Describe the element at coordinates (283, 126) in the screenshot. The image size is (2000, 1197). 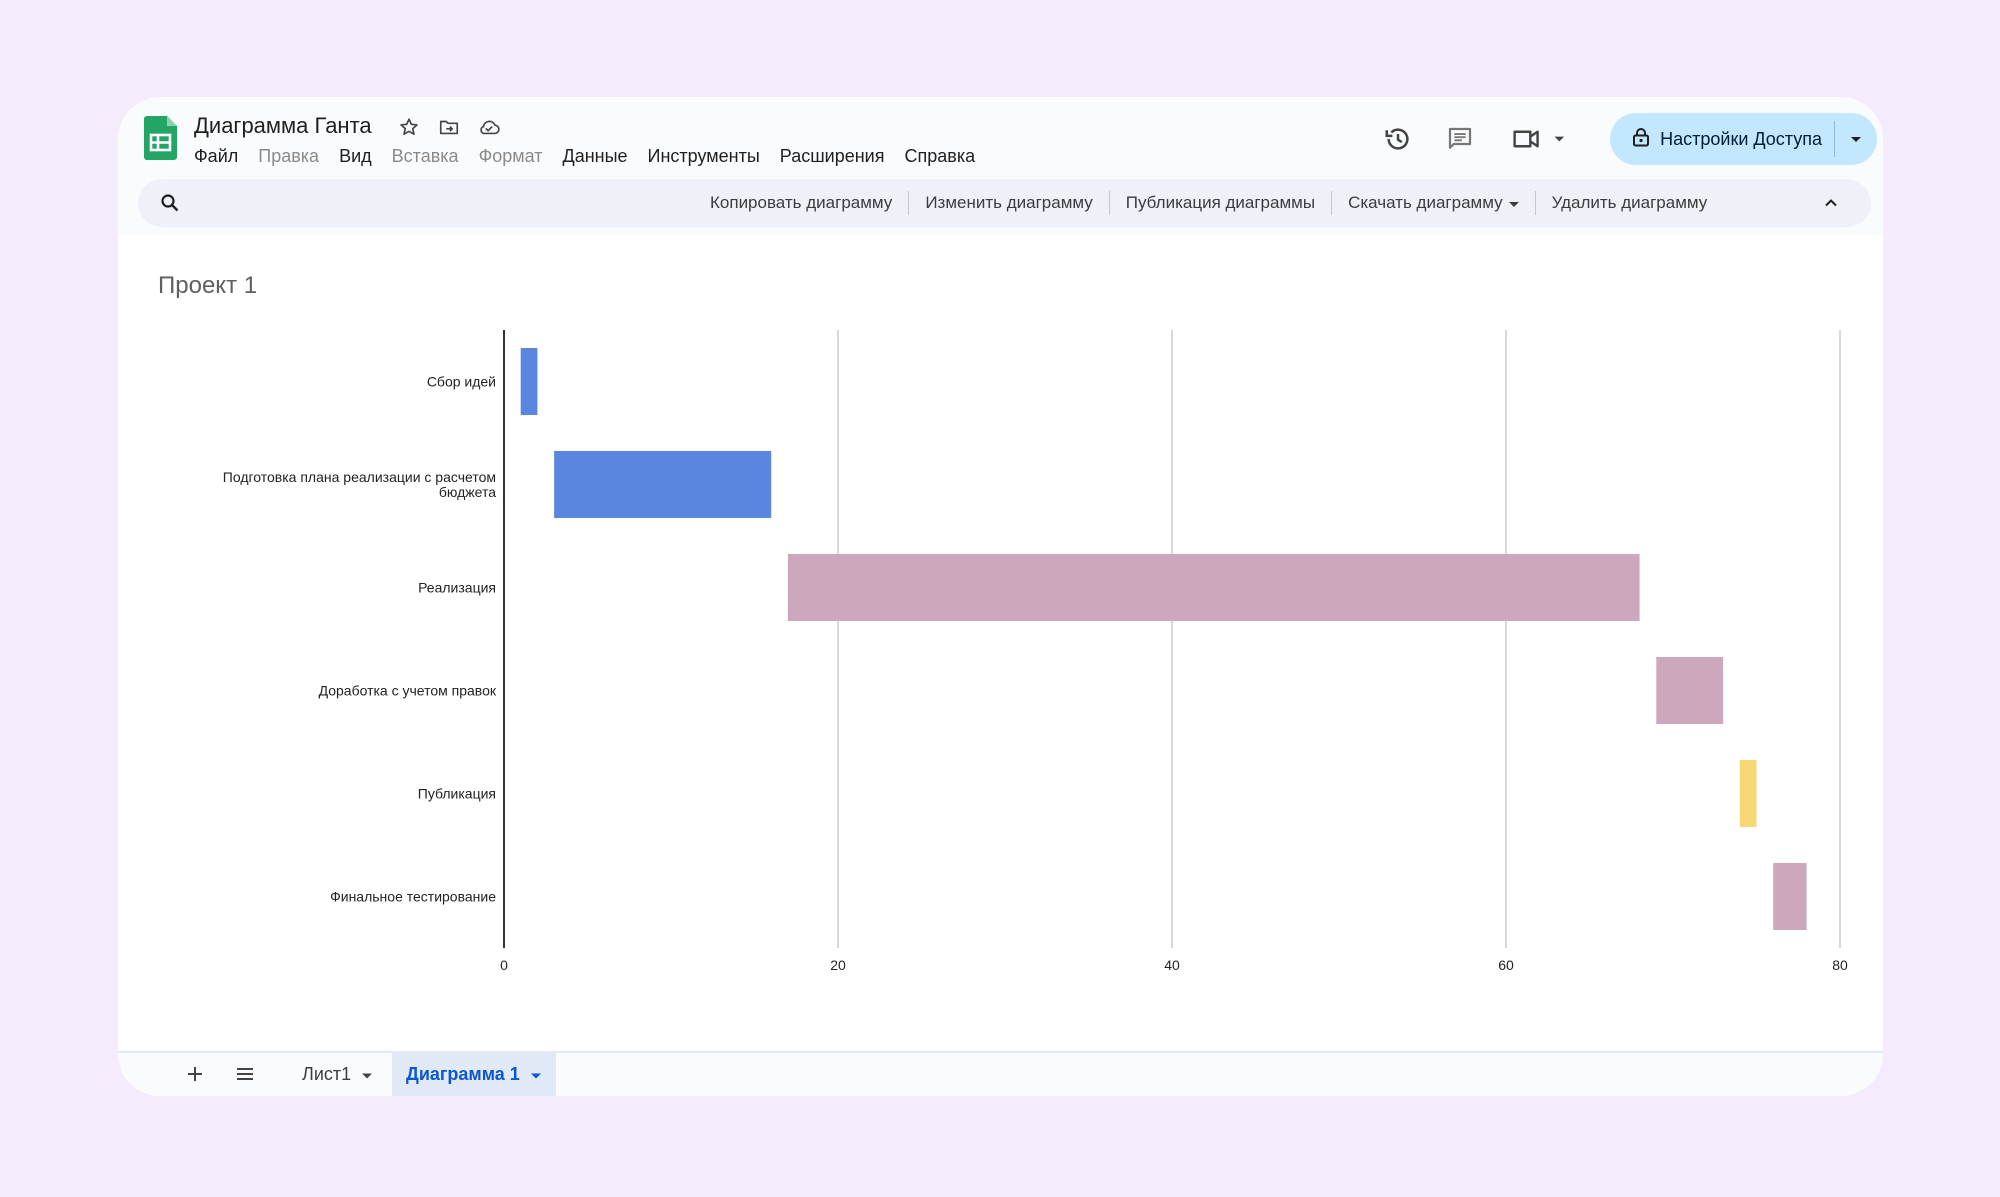
I see `document-title: Диаграмма Ганта` at that location.